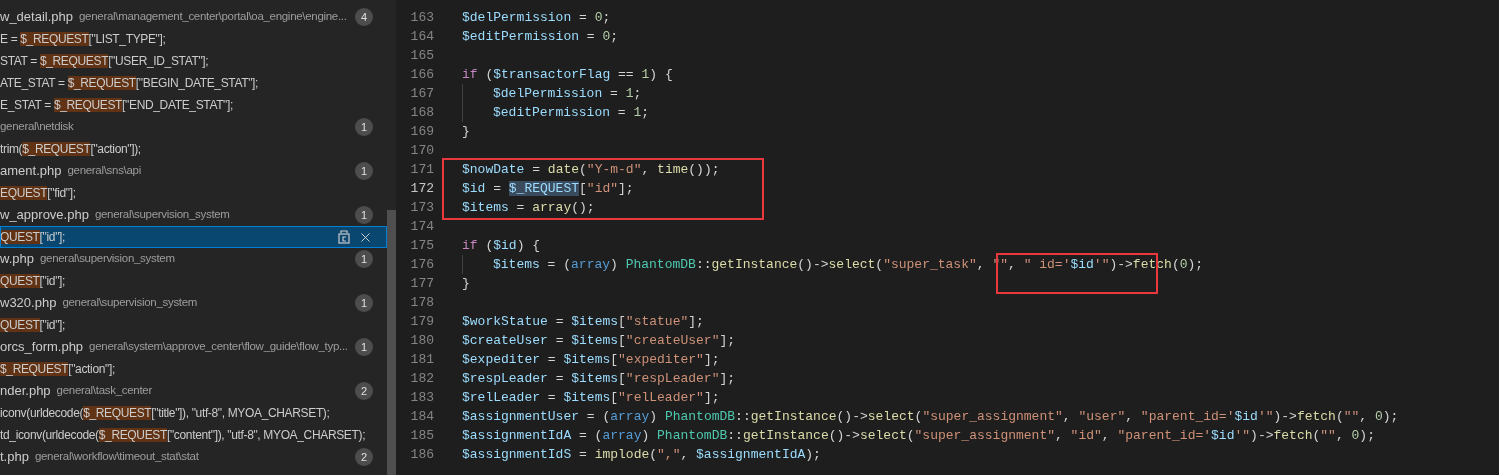 This screenshot has width=1499, height=475. I want to click on line-number: 184, so click(421, 416).